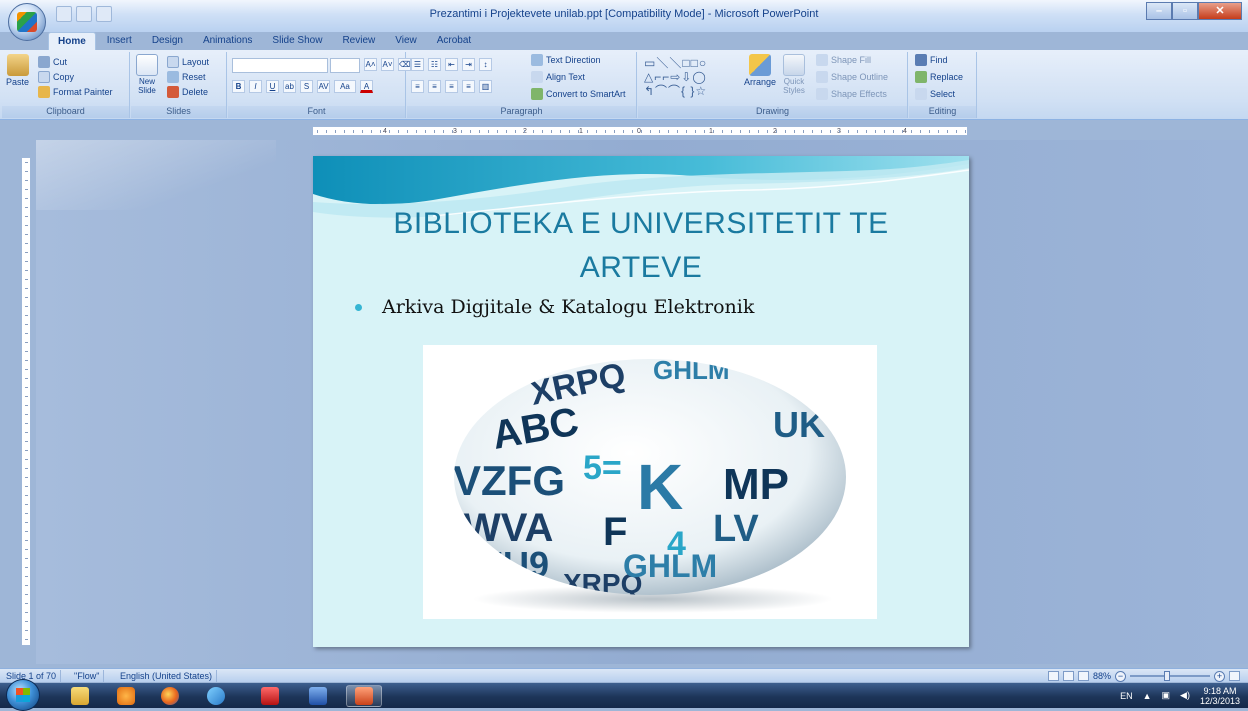 The image size is (1248, 711). What do you see at coordinates (468, 64) in the screenshot?
I see `increase-indent-icon: ⇥` at bounding box center [468, 64].